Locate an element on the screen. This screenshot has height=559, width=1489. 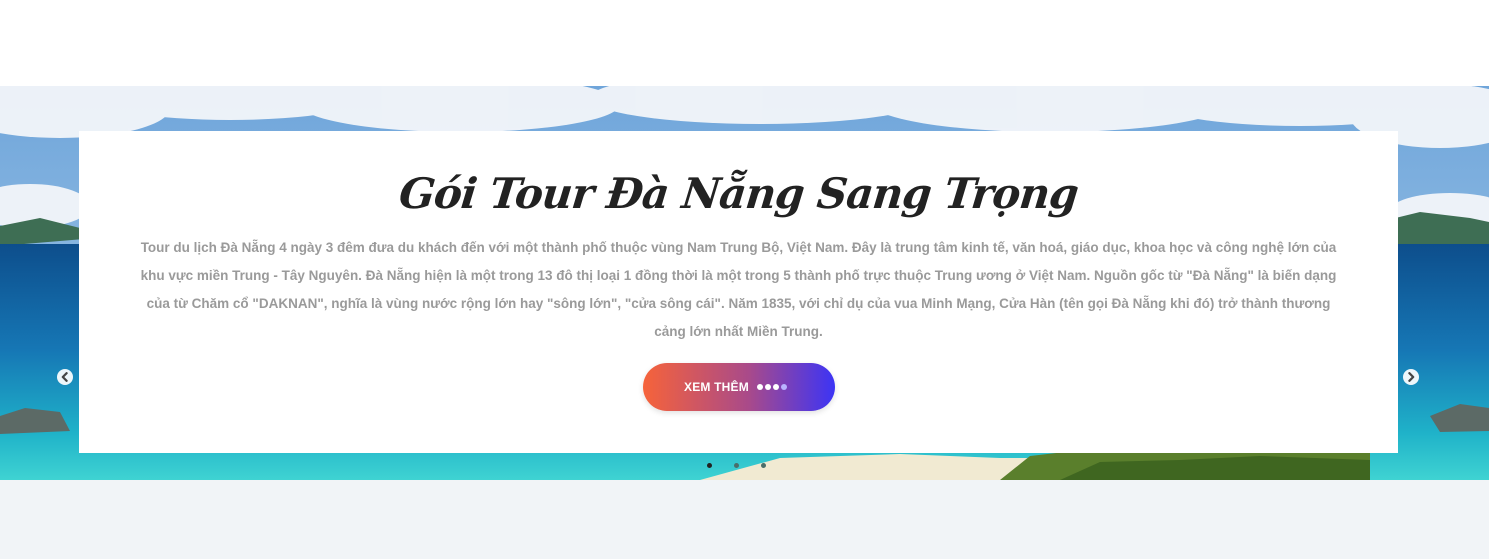
chevron-left-icon is located at coordinates (64, 377).